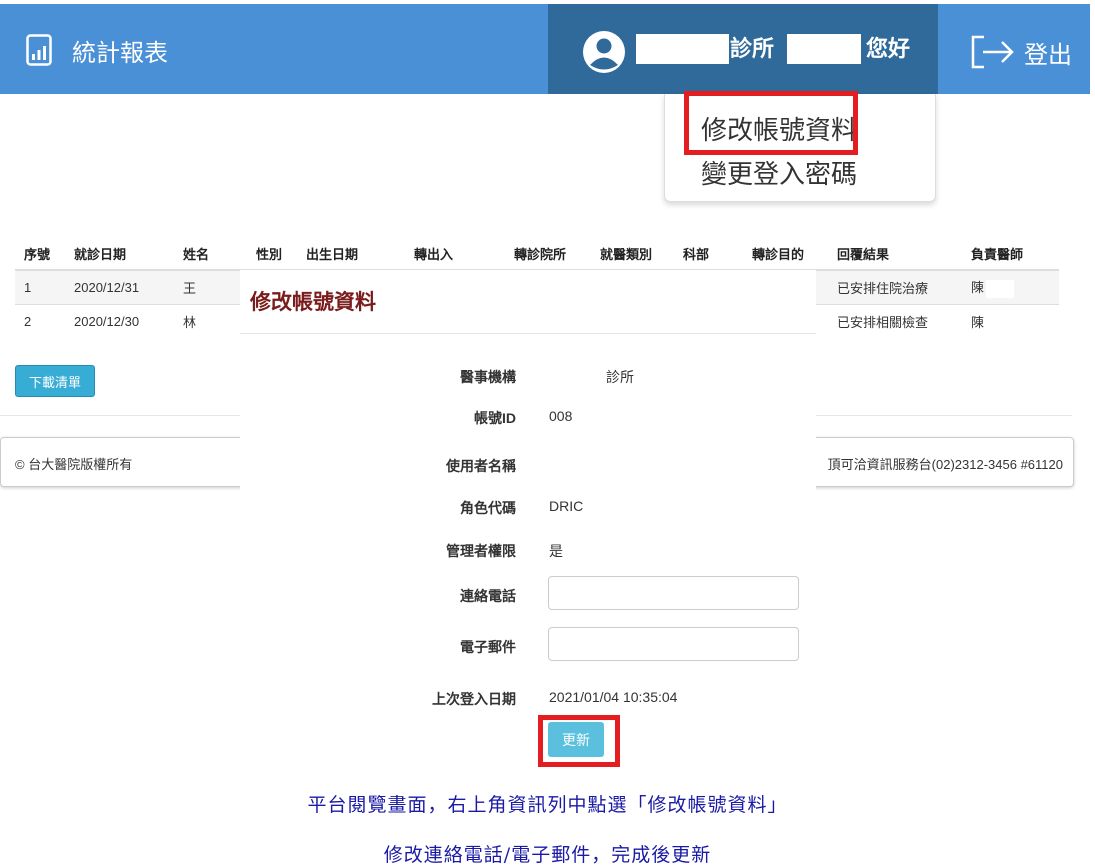 The height and width of the screenshot is (867, 1095). Describe the element at coordinates (488, 508) in the screenshot. I see `field-label: 角色代碼` at that location.